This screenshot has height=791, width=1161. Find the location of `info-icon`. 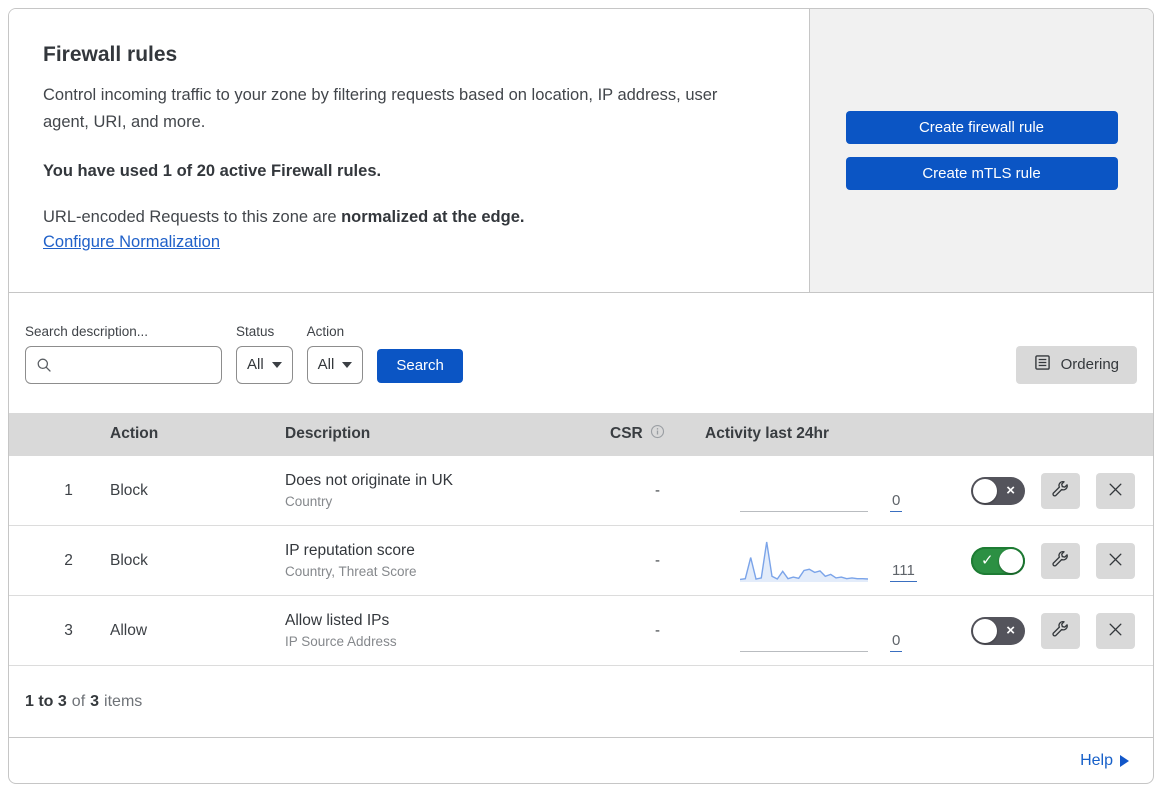

info-icon is located at coordinates (657, 434).